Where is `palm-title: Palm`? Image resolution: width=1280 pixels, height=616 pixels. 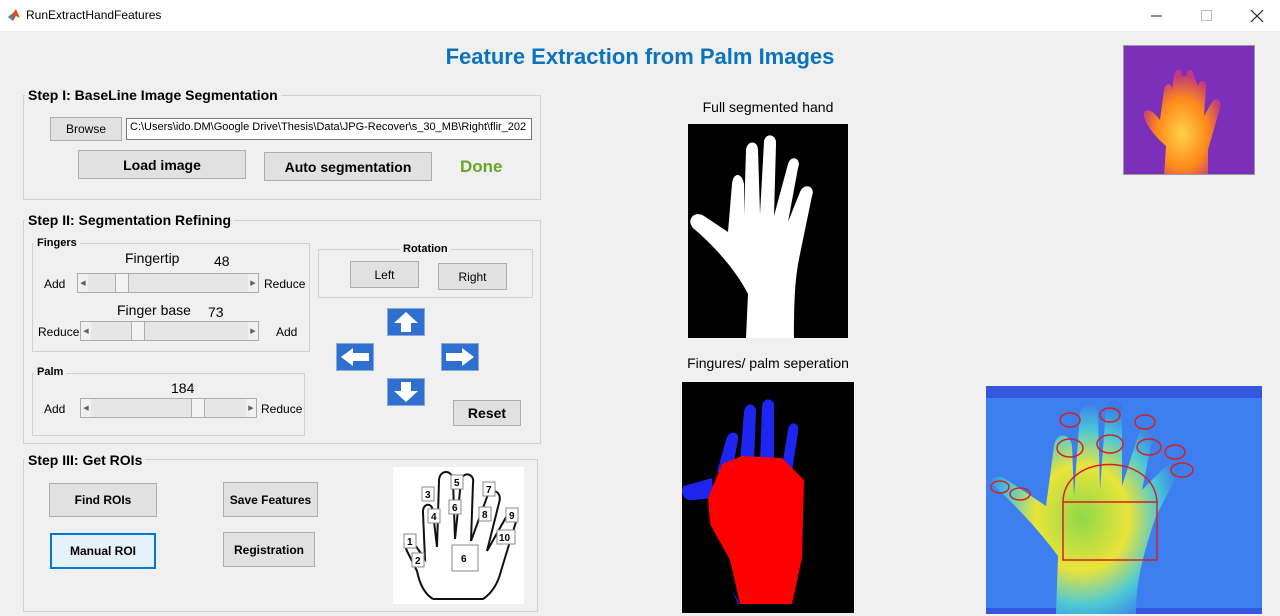
palm-title: Palm is located at coordinates (50, 372).